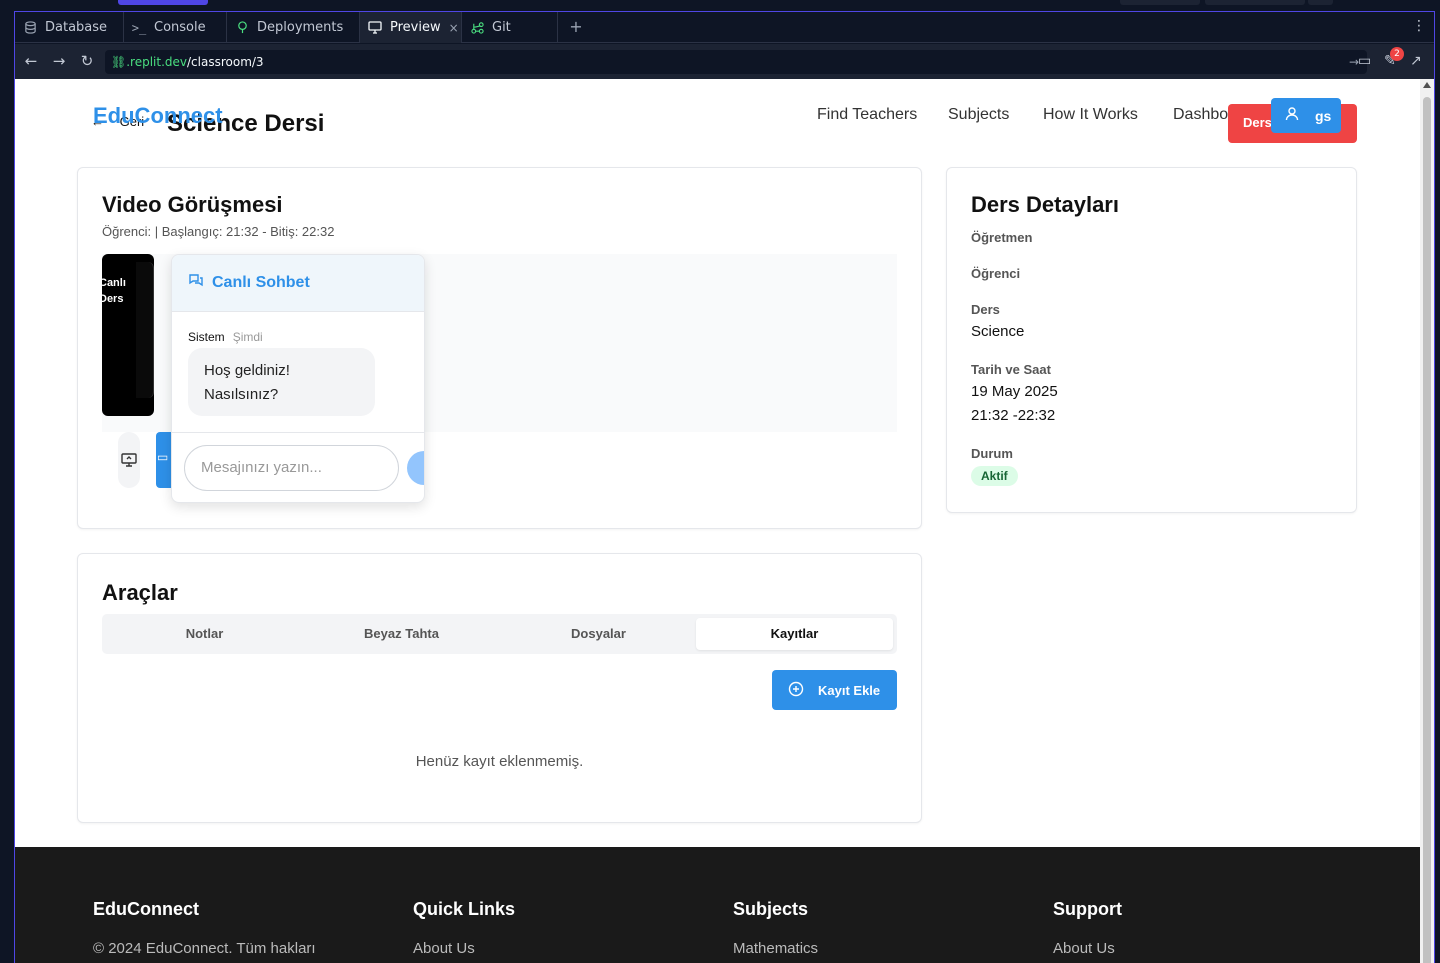 The height and width of the screenshot is (963, 1440). Describe the element at coordinates (225, 62) in the screenshot. I see `url-path: /classroom/3` at that location.